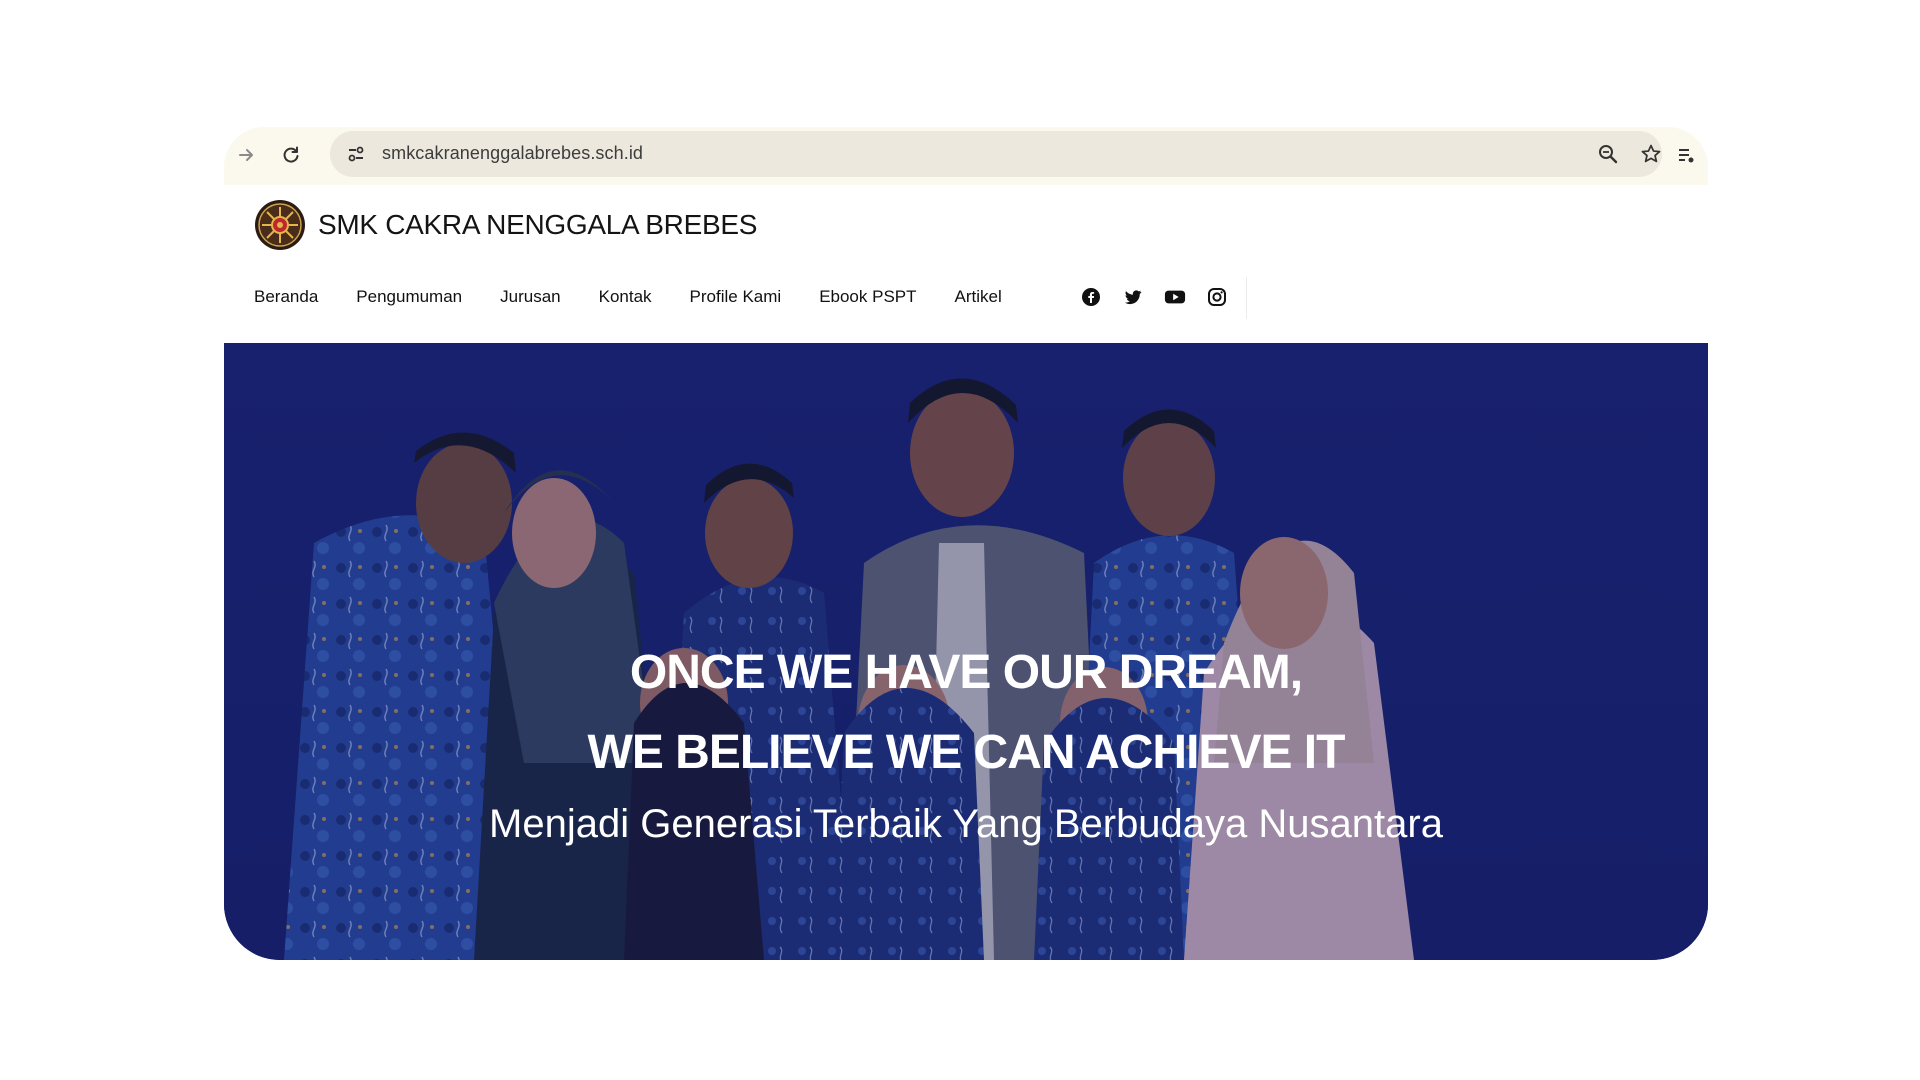 Image resolution: width=1920 pixels, height=1080 pixels. What do you see at coordinates (356, 154) in the screenshot?
I see `site-settings-icon` at bounding box center [356, 154].